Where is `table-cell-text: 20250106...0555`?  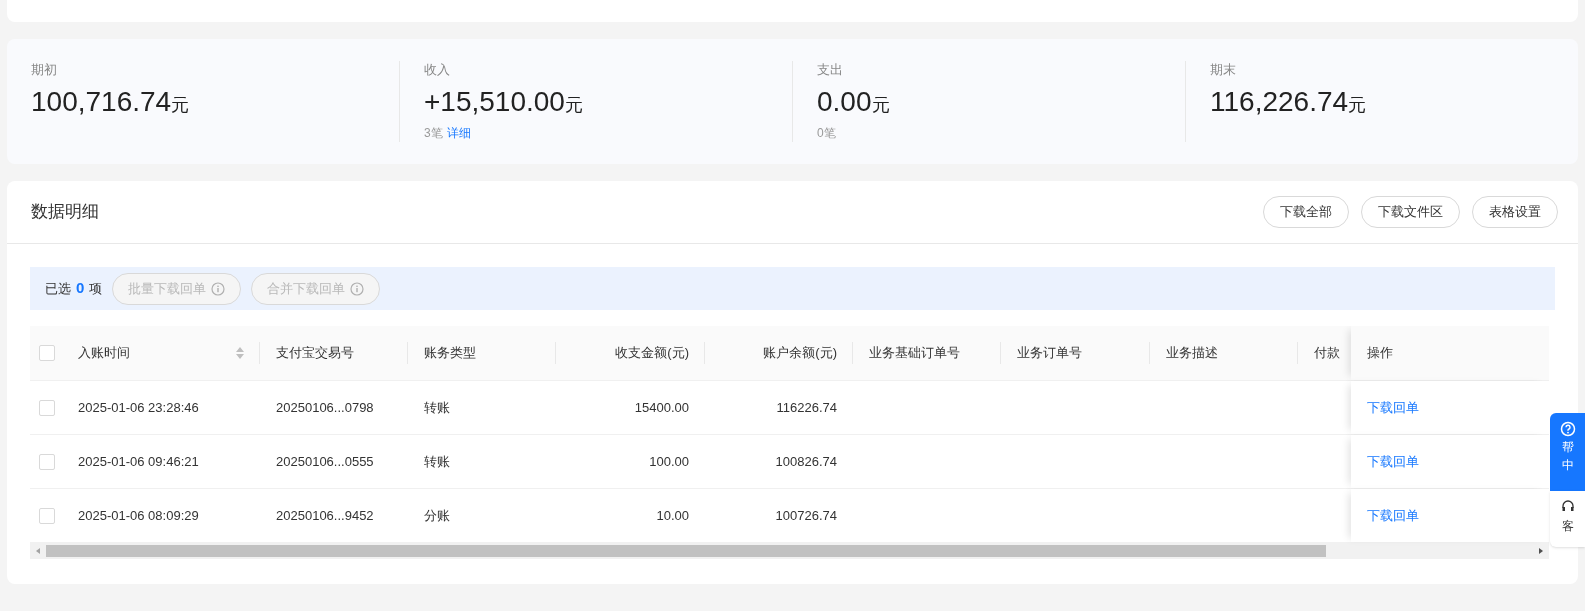 table-cell-text: 20250106...0555 is located at coordinates (325, 461).